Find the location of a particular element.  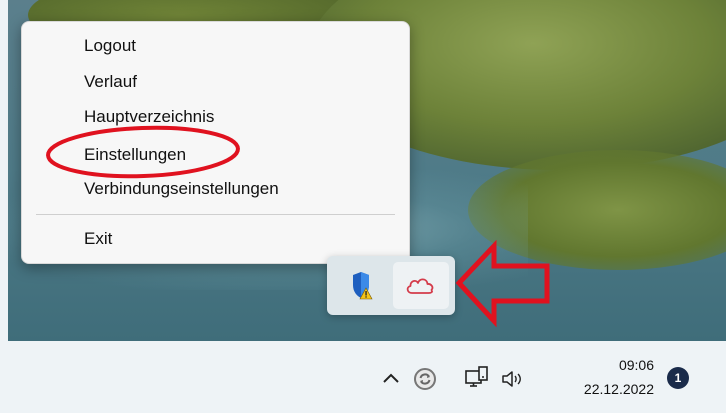

menu-item-hauptverzeichnis: Hauptverzeichnis is located at coordinates (149, 117).